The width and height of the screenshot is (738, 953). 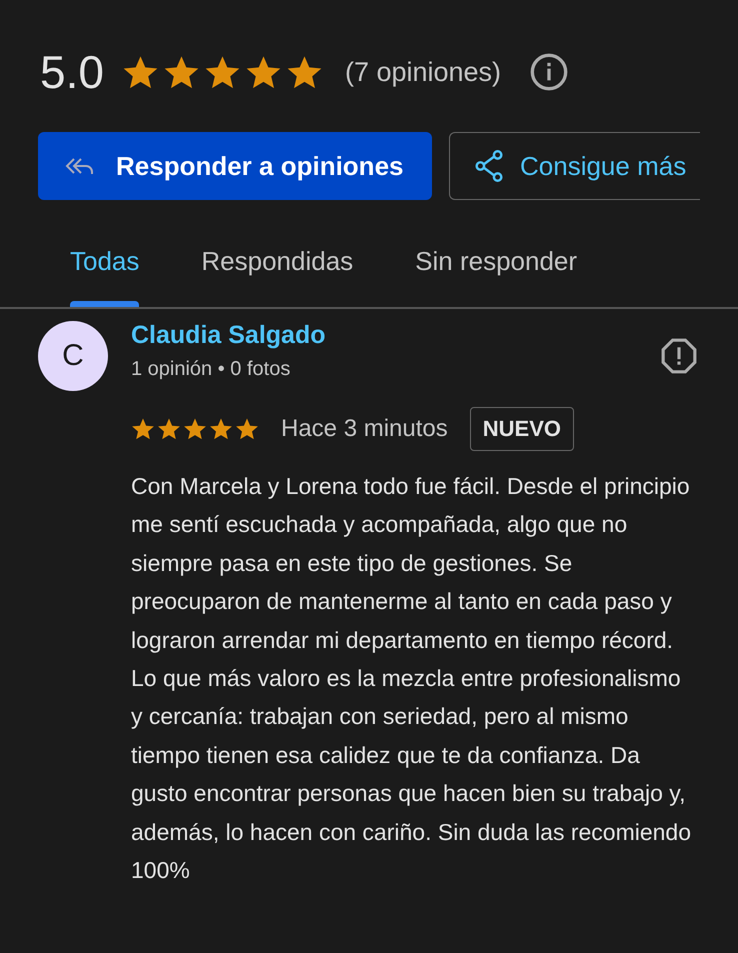 I want to click on rating-value: 5.0, so click(x=72, y=72).